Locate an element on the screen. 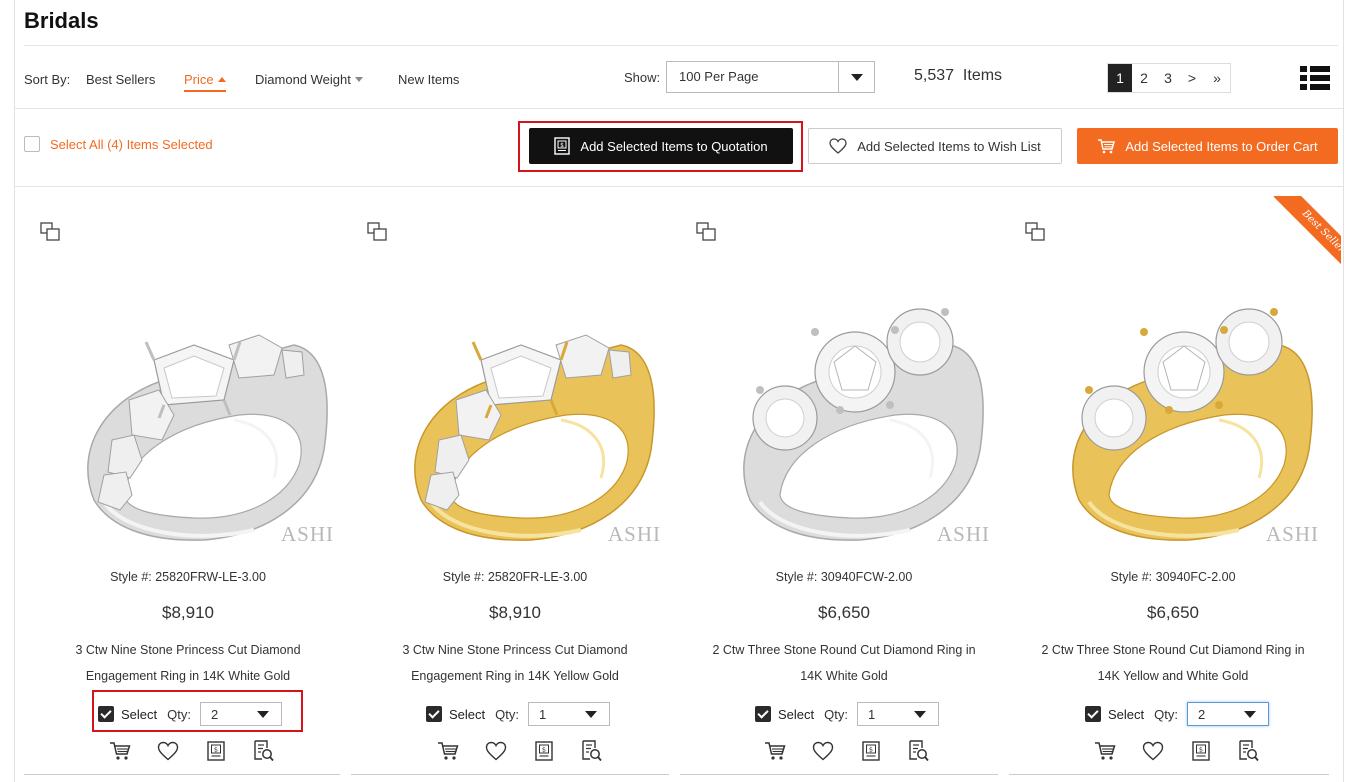 The image size is (1350, 782). add-to-quotation-label: Add Selected Items to Quotation is located at coordinates (674, 146).